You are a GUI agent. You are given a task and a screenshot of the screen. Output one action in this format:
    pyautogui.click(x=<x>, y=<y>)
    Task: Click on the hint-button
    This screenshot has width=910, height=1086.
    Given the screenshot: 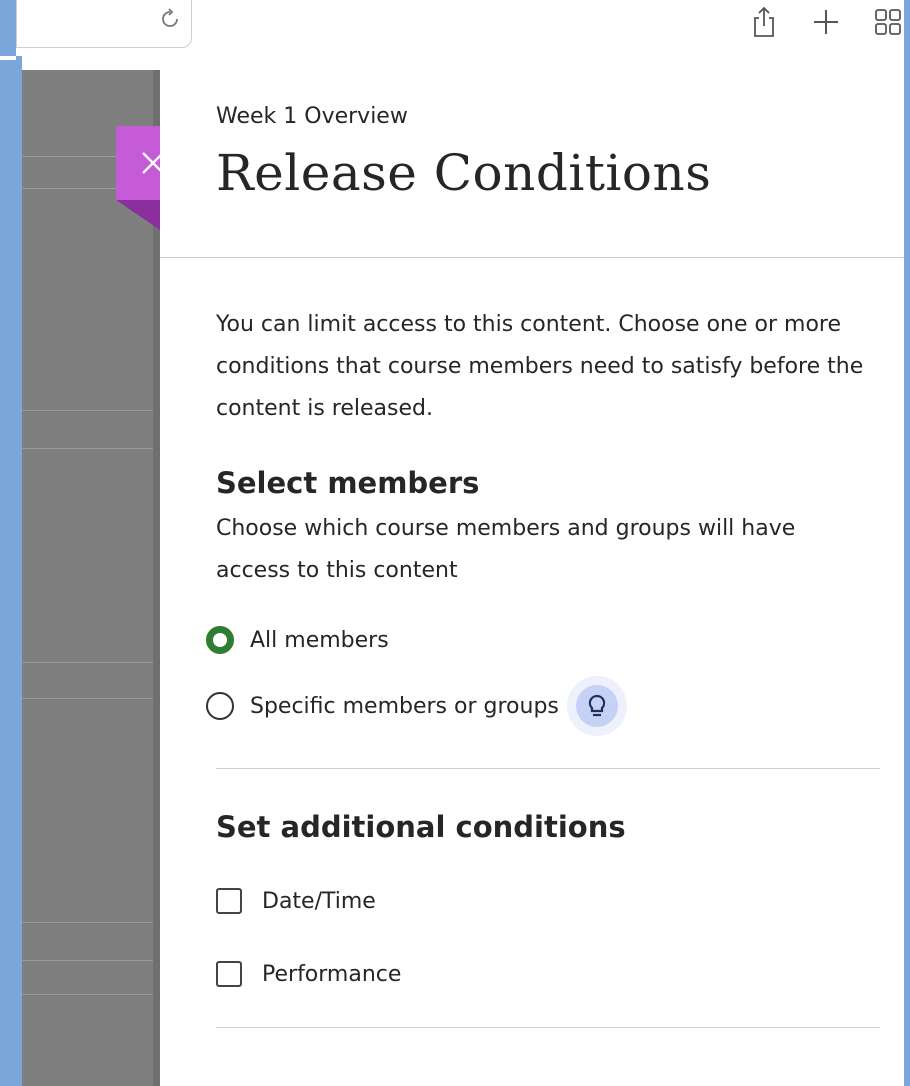 What is the action you would take?
    pyautogui.click(x=596, y=706)
    